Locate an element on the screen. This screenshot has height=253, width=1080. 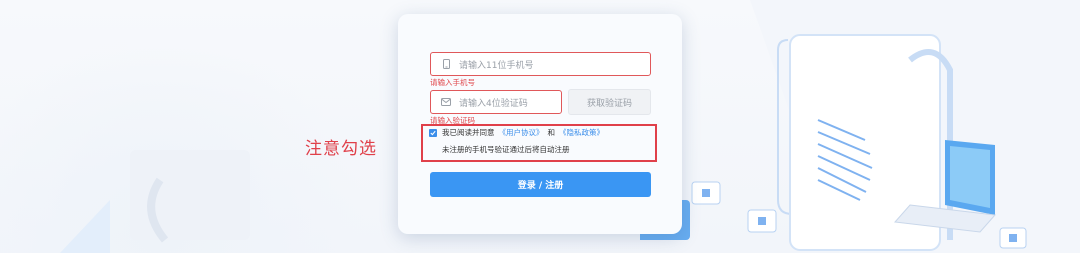
agree-checkbox is located at coordinates (433, 132).